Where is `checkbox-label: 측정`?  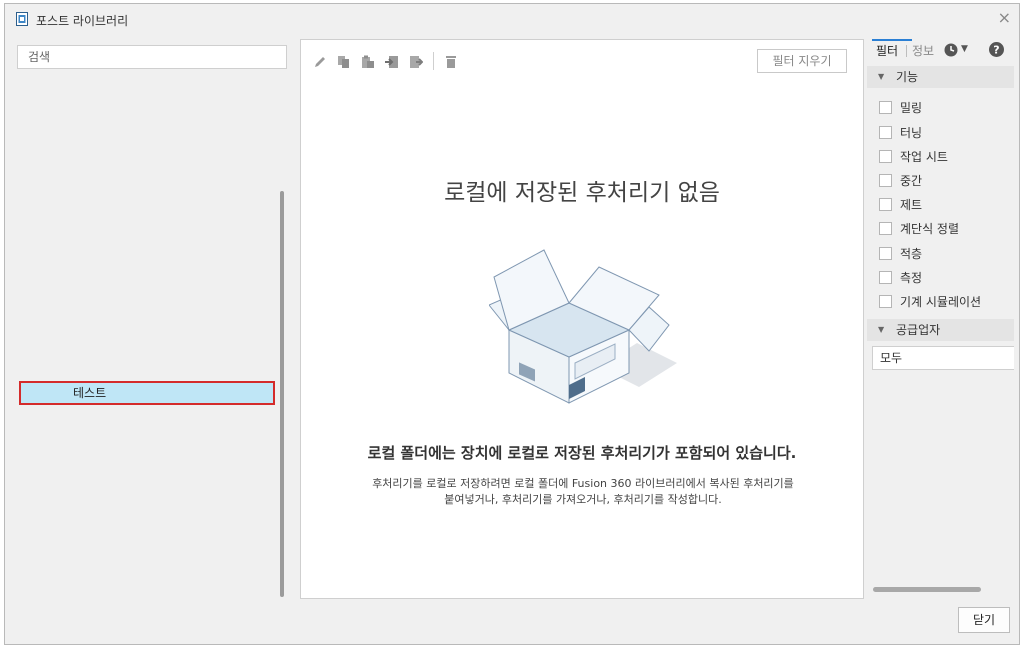
checkbox-label: 측정 is located at coordinates (911, 278).